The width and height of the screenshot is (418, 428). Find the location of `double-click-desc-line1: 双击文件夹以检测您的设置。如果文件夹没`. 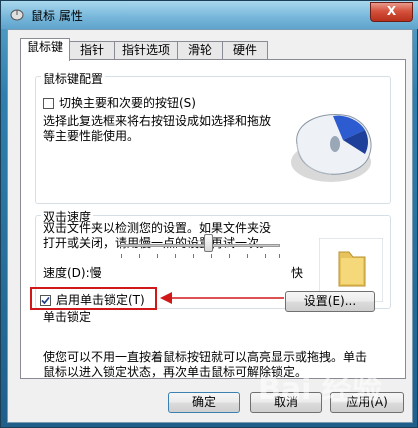

double-click-desc-line1: 双击文件夹以检测您的设置。如果文件夹没 is located at coordinates (157, 228).